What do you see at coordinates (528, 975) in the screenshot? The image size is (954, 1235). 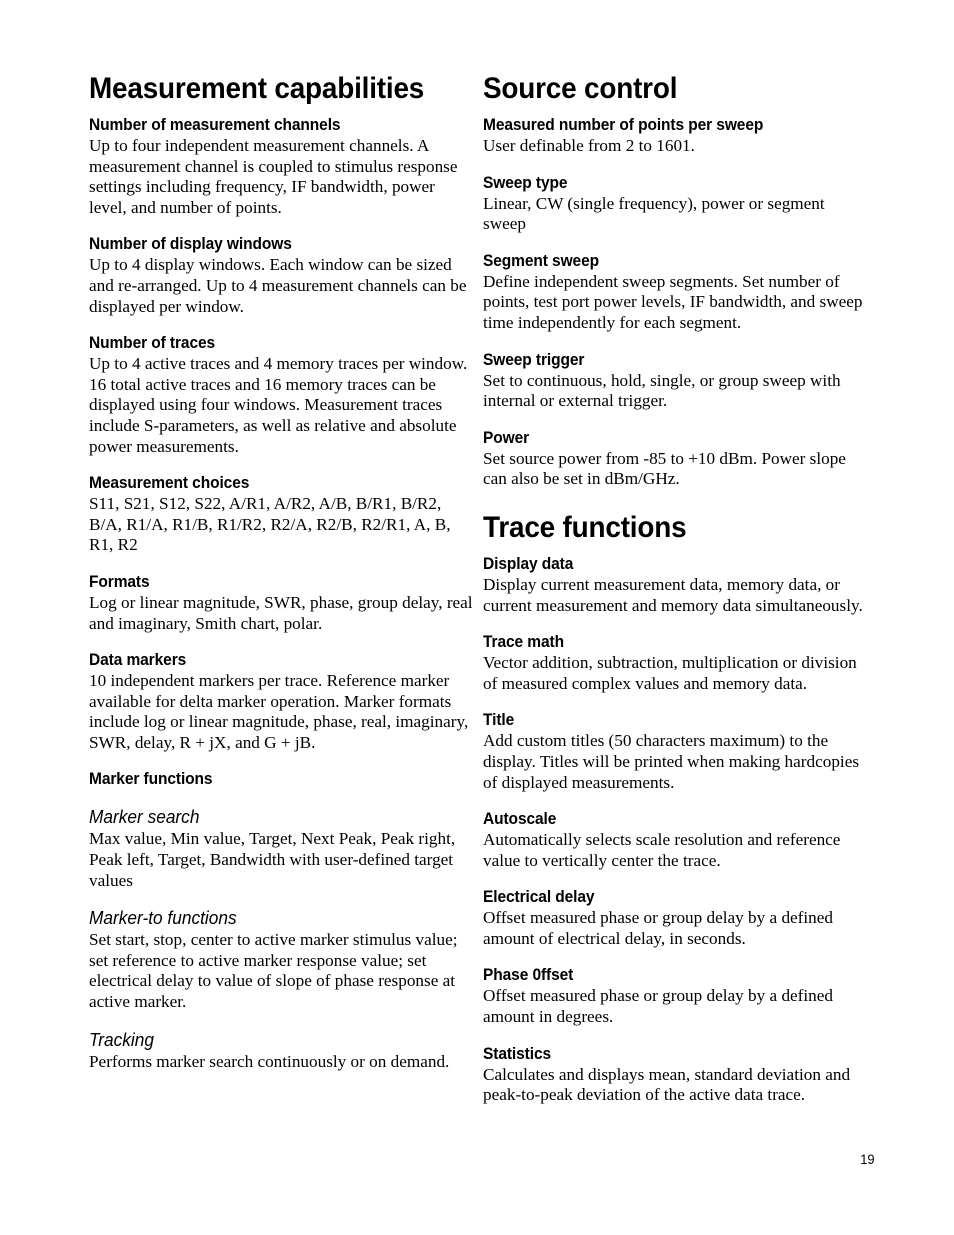 I see `heading-phase-offset: Phase 0ffset` at bounding box center [528, 975].